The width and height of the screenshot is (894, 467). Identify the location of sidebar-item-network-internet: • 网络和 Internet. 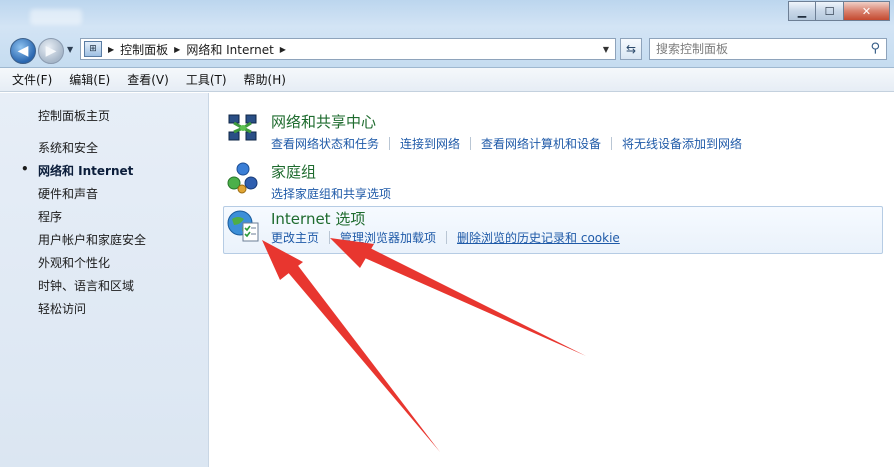
(83, 173).